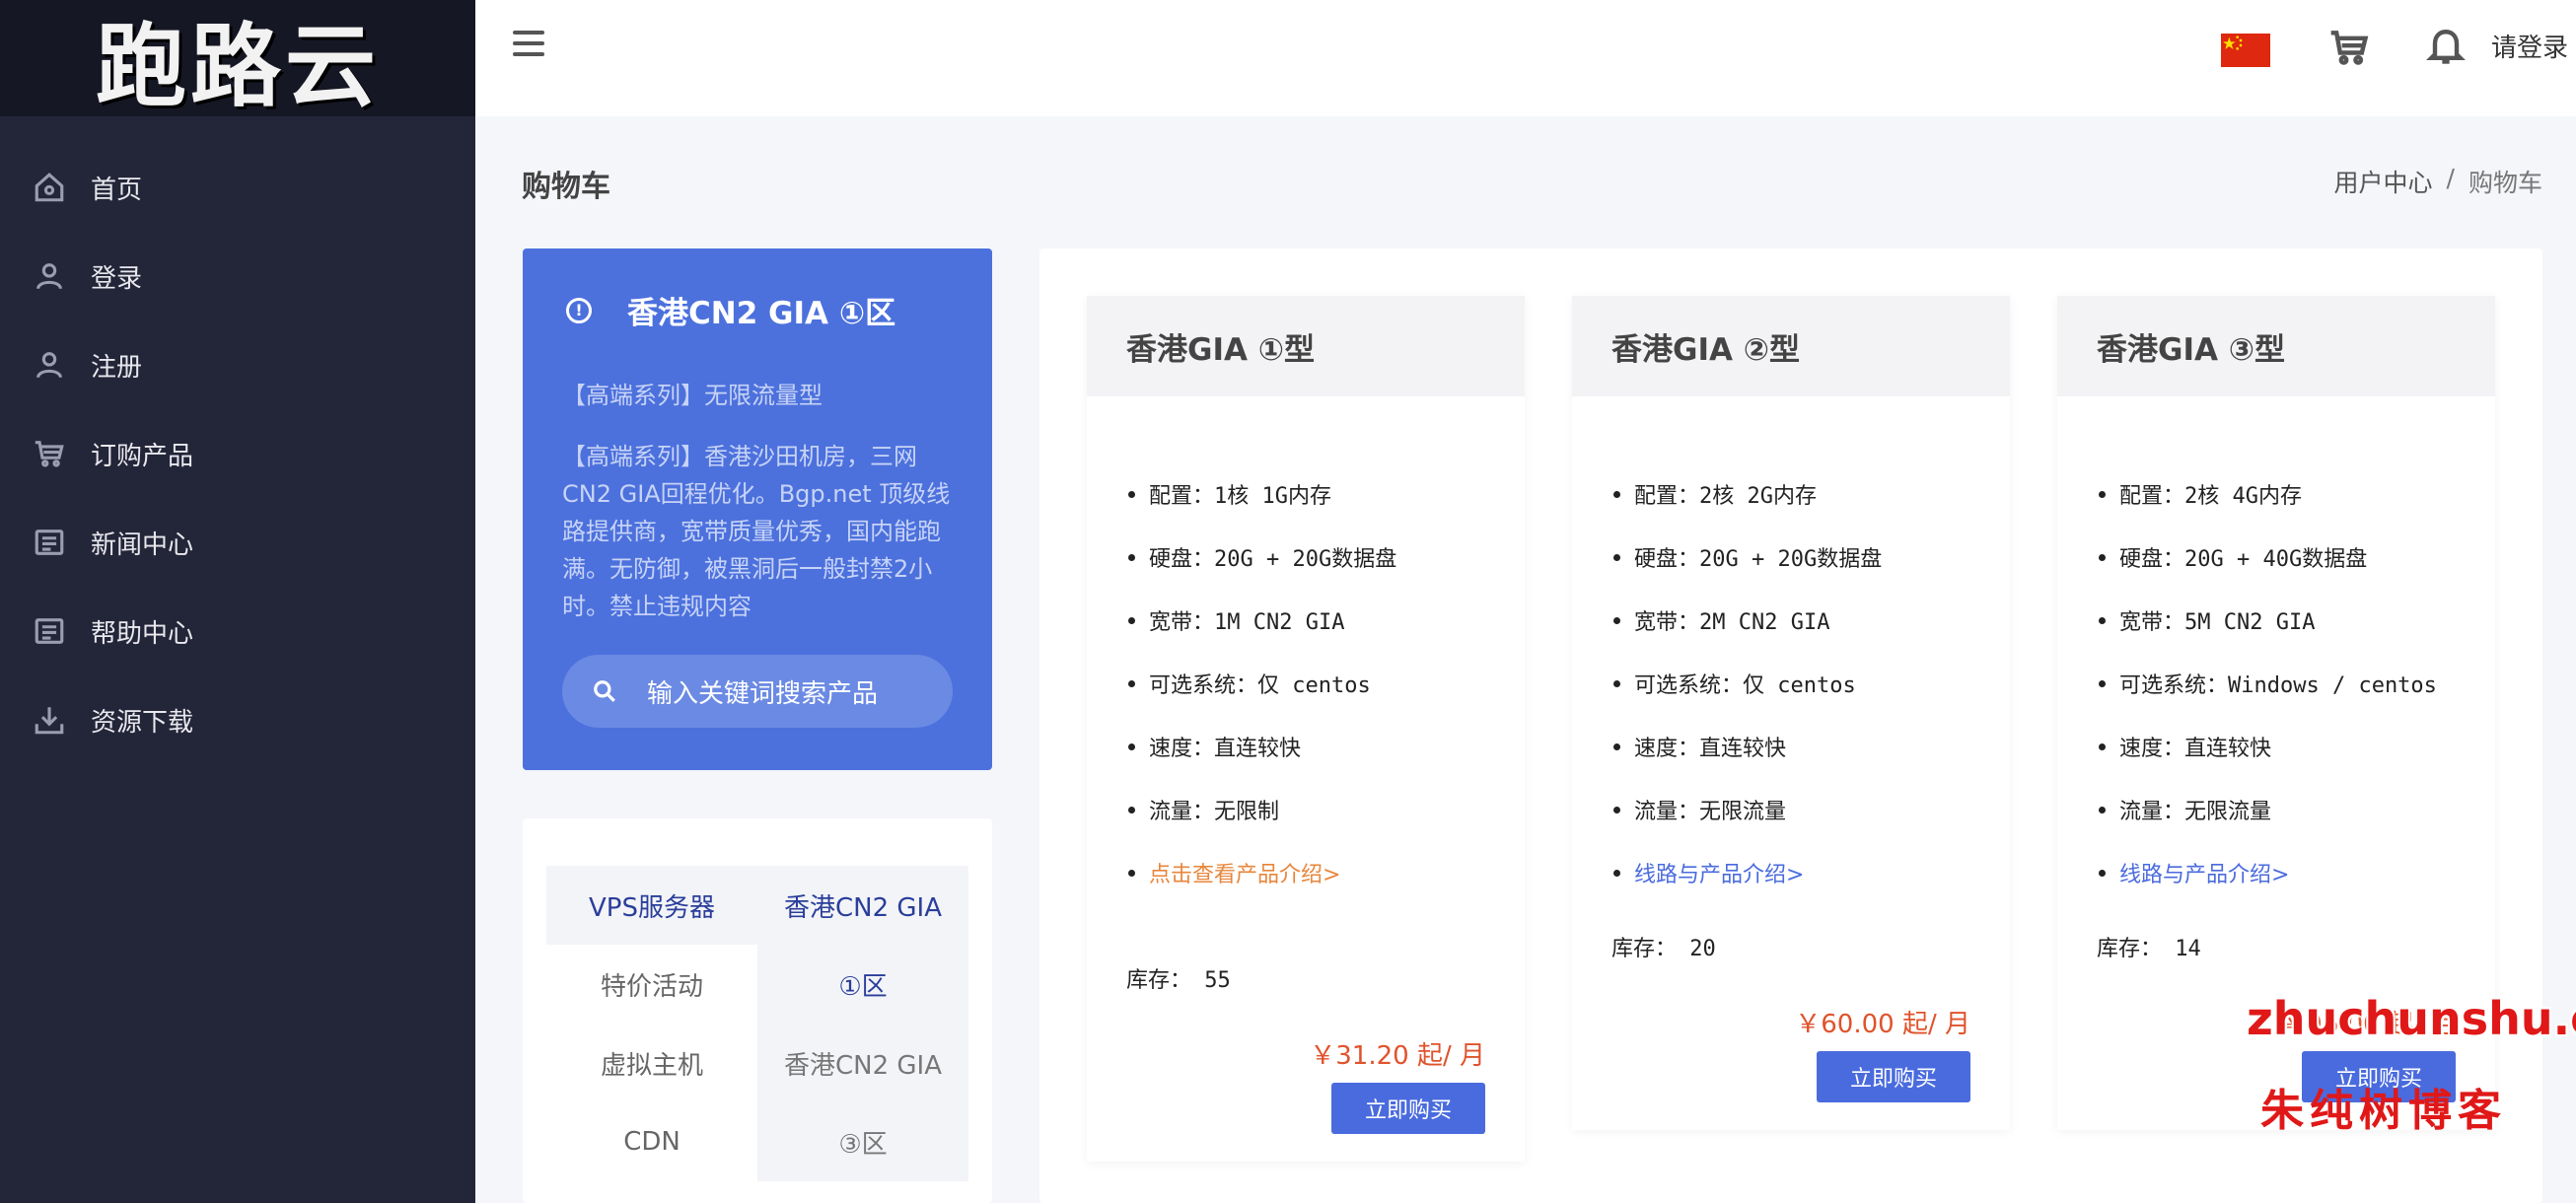  Describe the element at coordinates (1883, 1024) in the screenshot. I see `product-price: ￥60.00 起/ 月` at that location.